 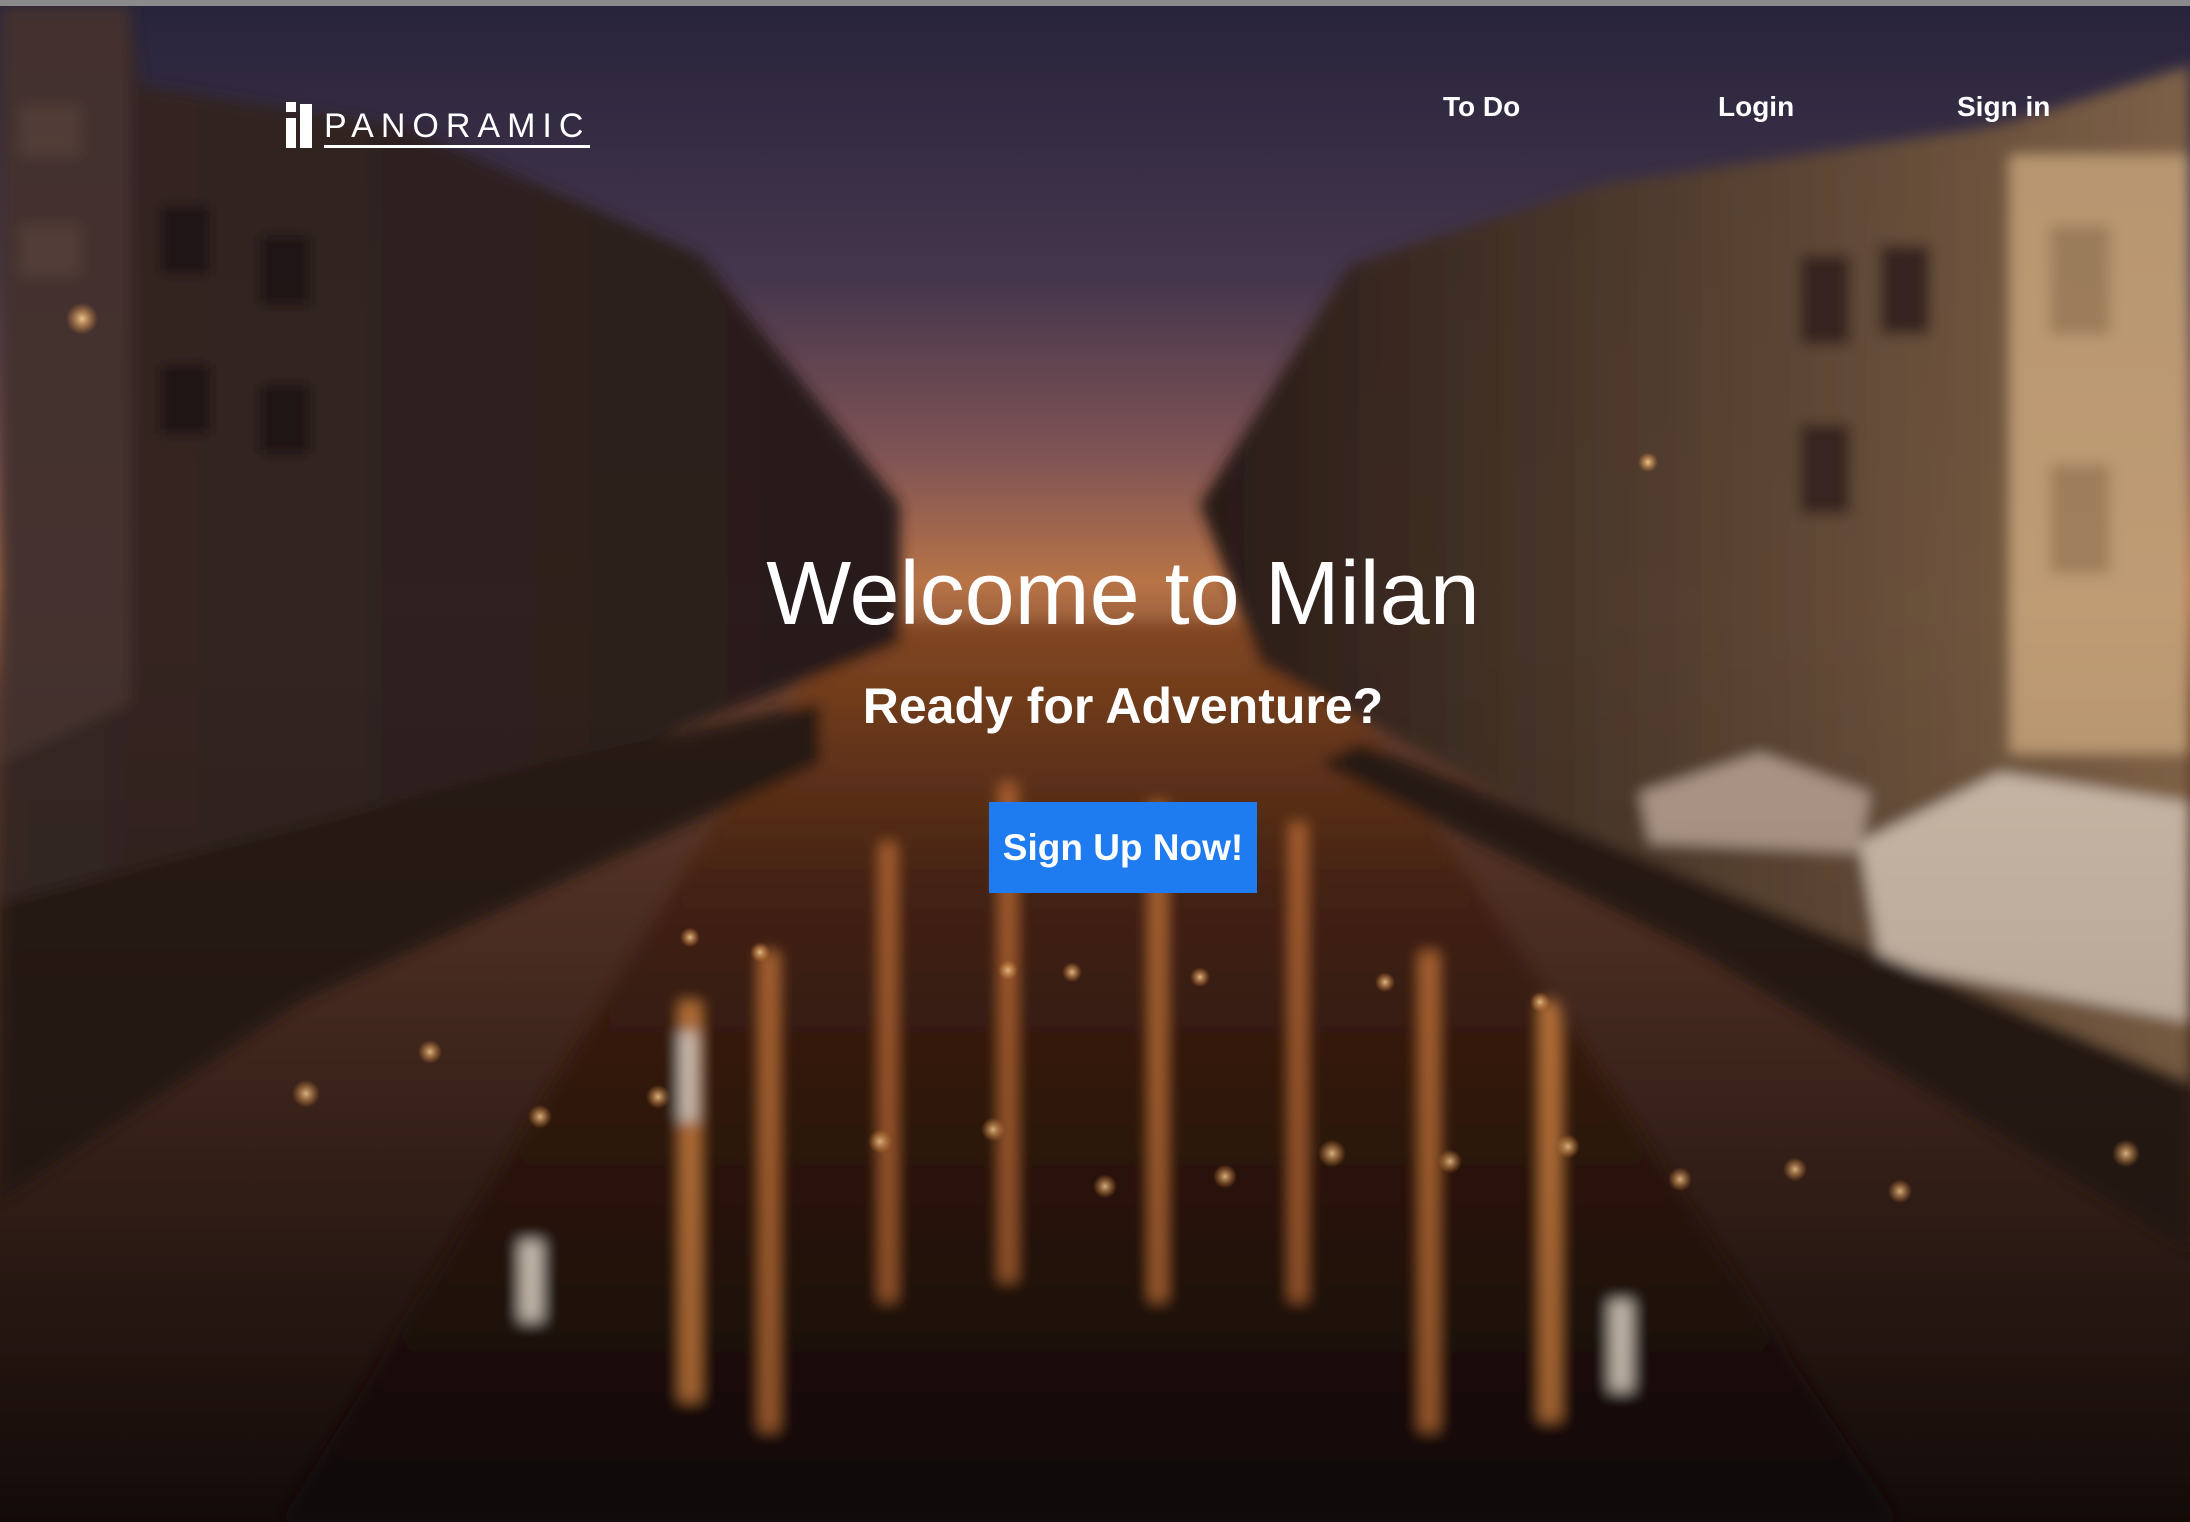 I want to click on hero-title: Welcome to Milan, so click(x=1123, y=594).